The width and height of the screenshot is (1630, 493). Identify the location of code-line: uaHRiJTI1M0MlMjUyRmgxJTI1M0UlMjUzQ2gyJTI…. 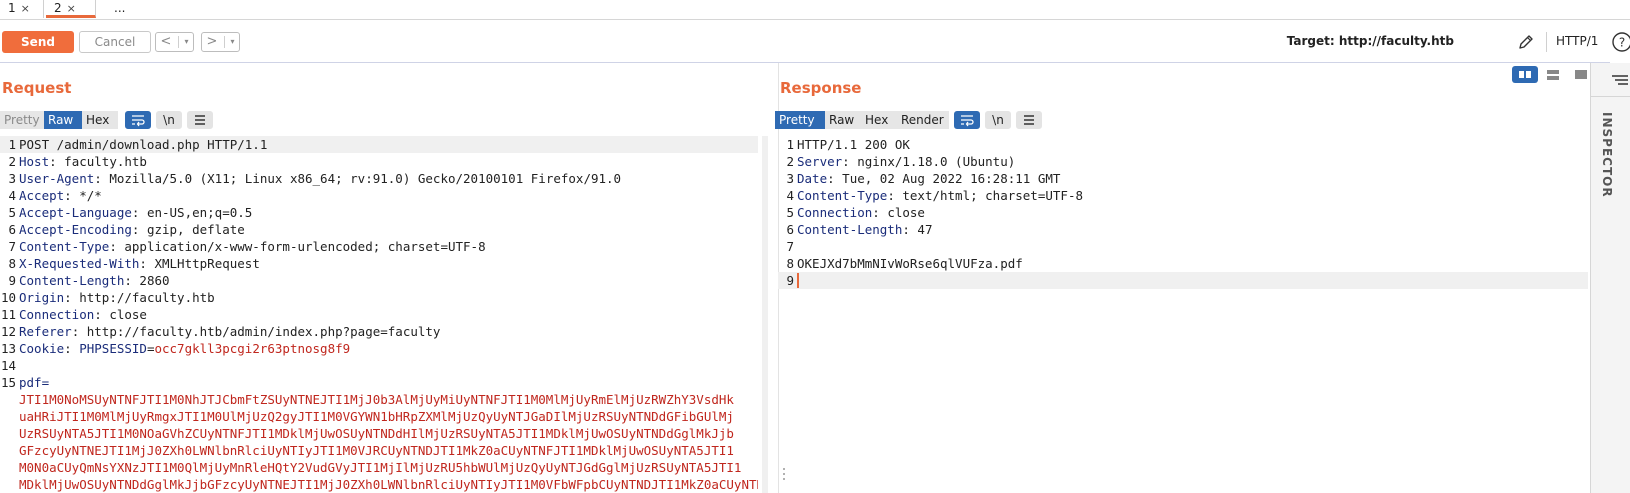
(379, 416).